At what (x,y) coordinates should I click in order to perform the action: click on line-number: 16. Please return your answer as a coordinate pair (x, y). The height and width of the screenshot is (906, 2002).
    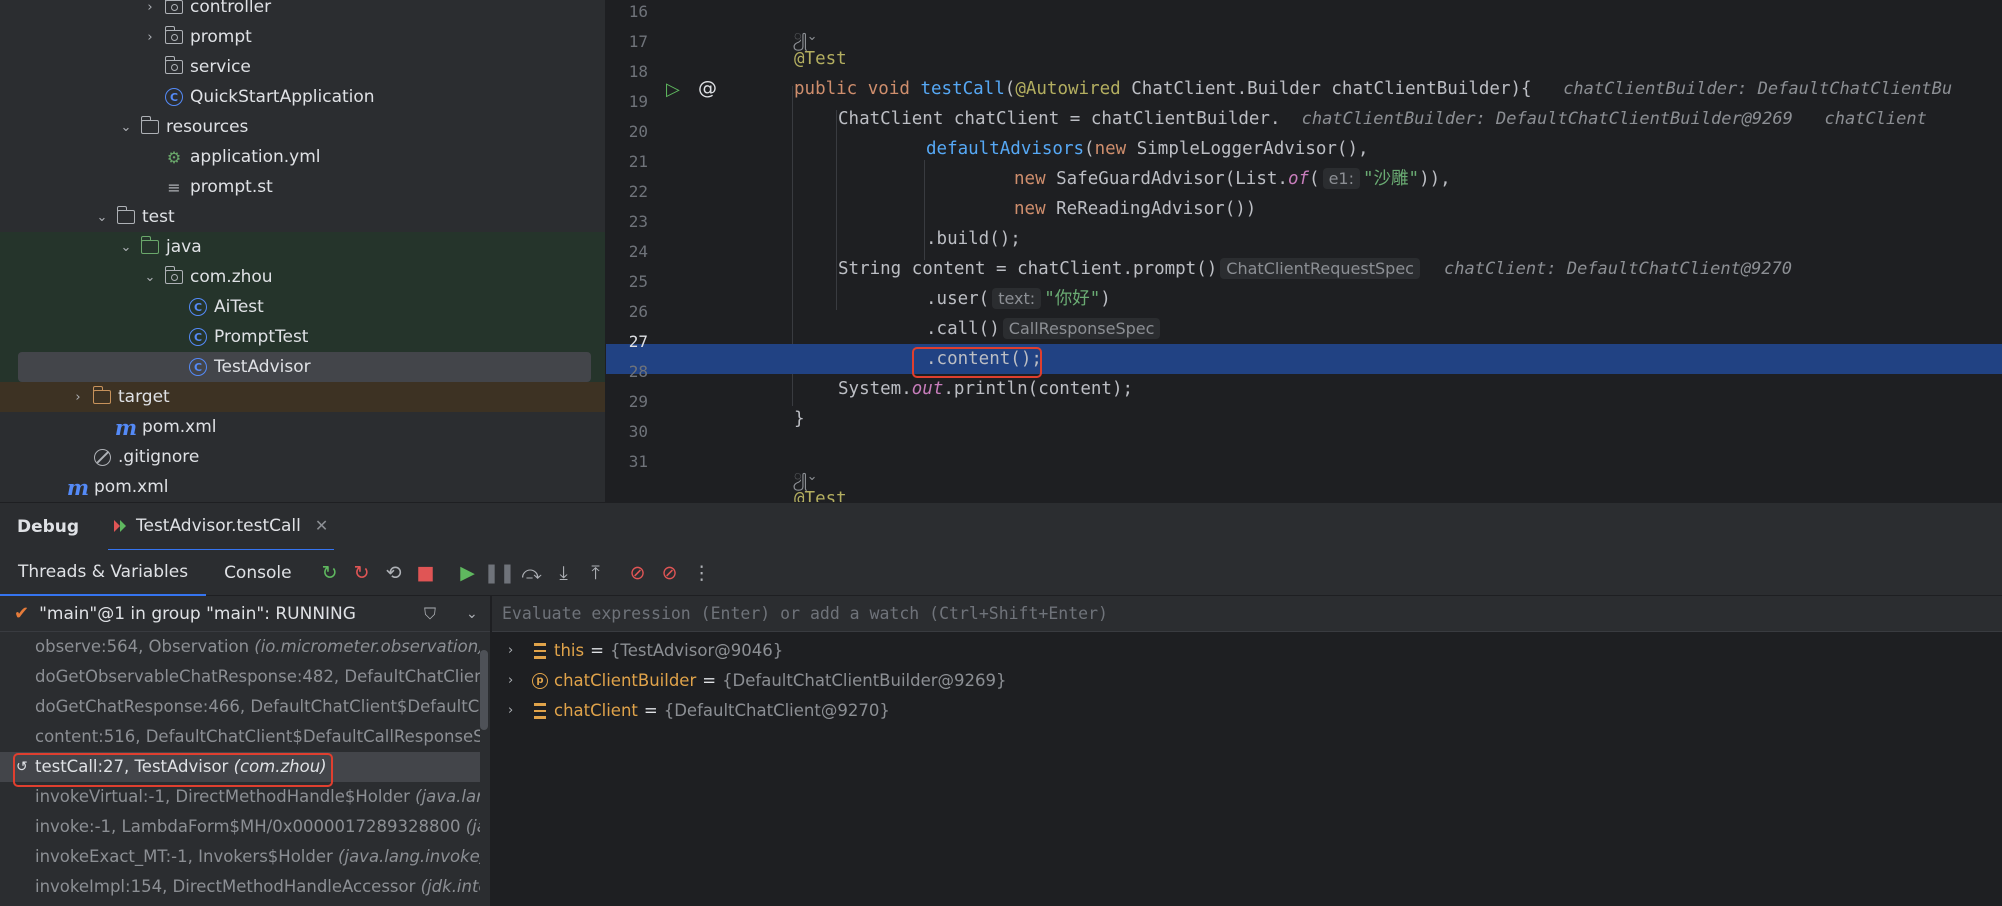
    Looking at the image, I should click on (627, 13).